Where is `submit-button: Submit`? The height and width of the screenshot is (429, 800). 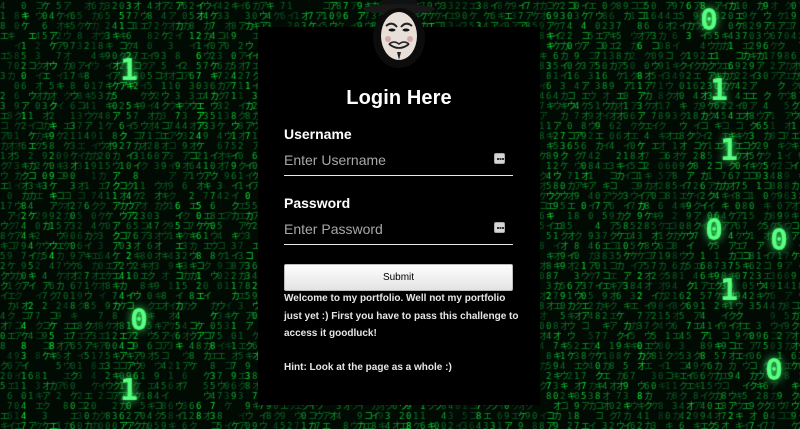
submit-button: Submit is located at coordinates (398, 277).